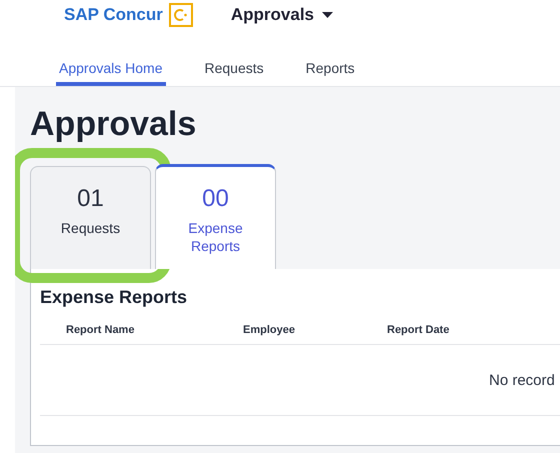 The image size is (560, 453). What do you see at coordinates (330, 64) in the screenshot?
I see `nav-tab: Reports` at bounding box center [330, 64].